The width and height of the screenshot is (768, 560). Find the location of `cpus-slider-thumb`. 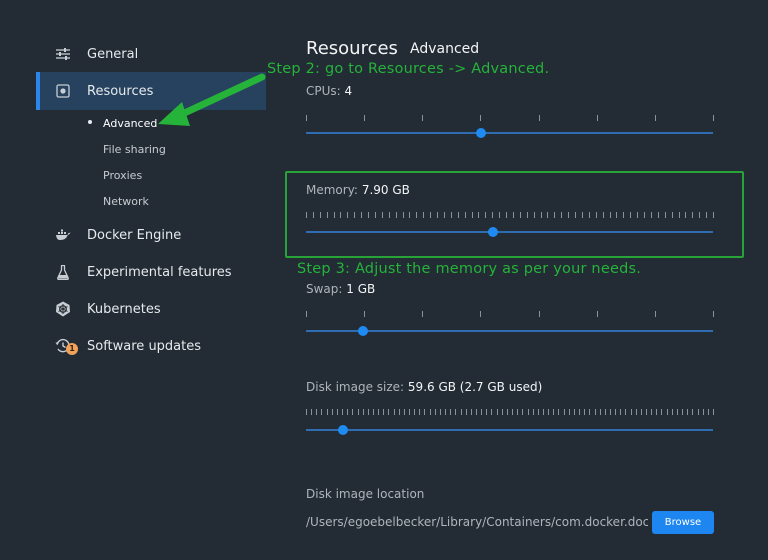

cpus-slider-thumb is located at coordinates (481, 133).